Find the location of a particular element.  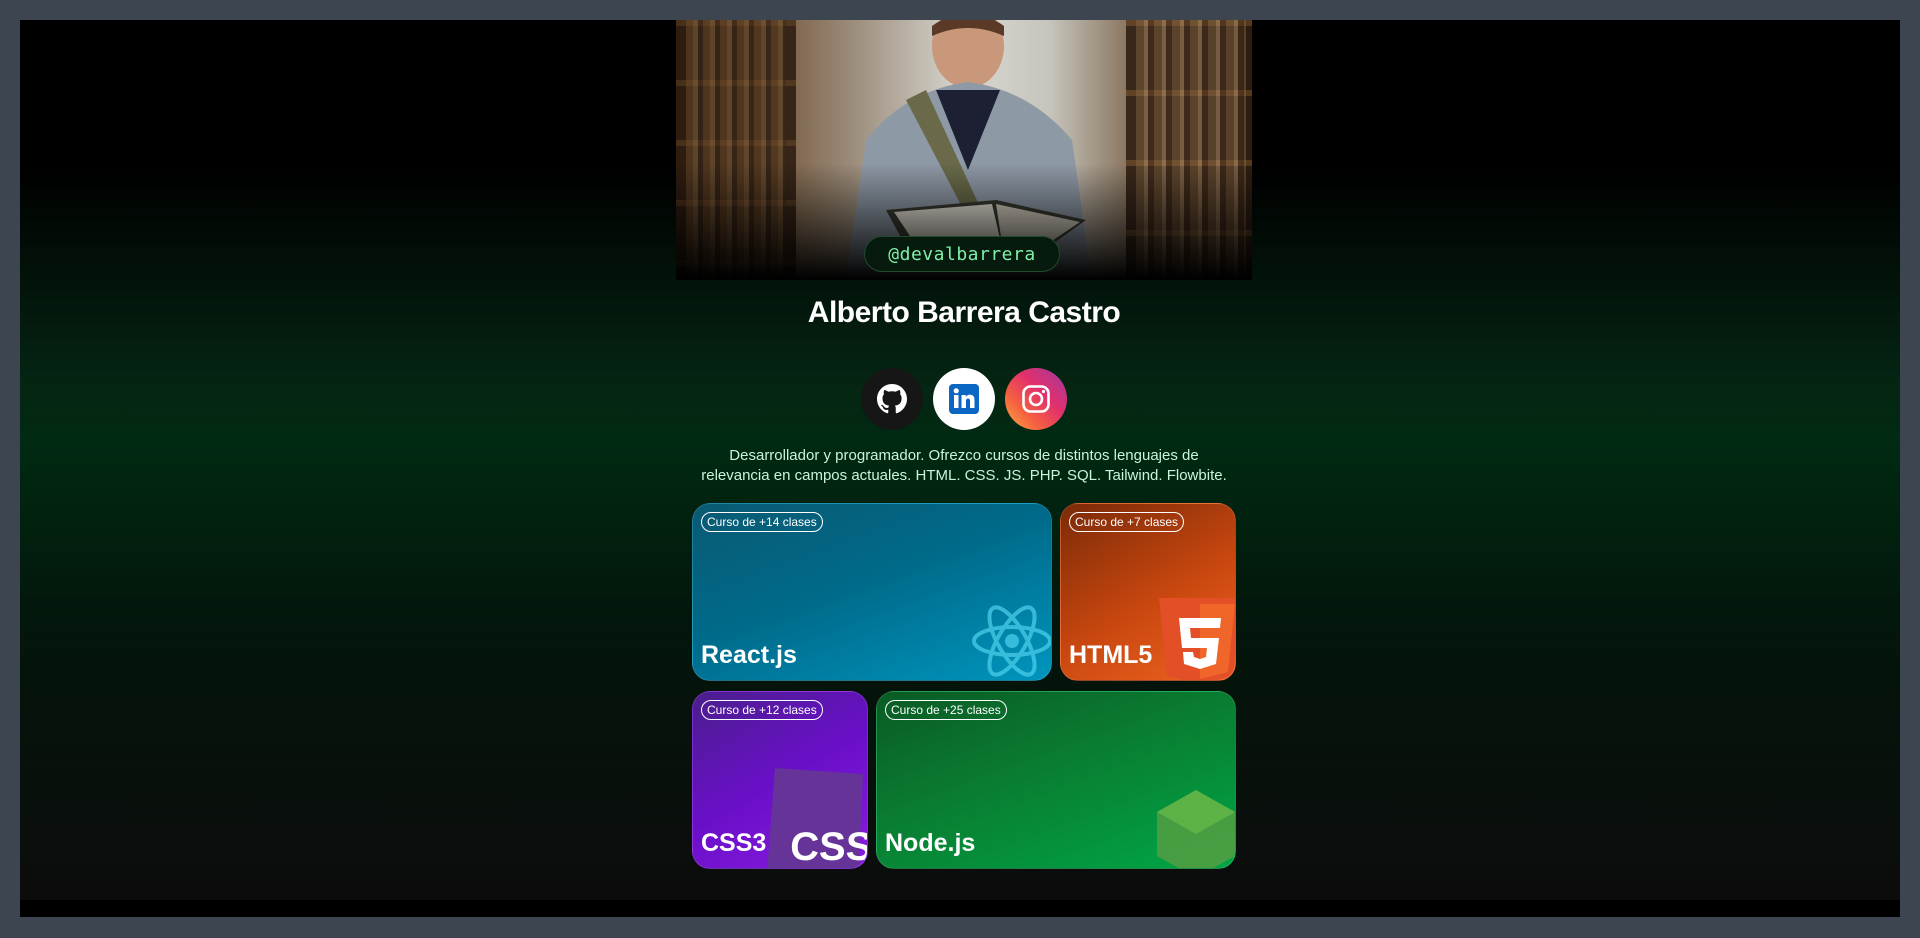

course-card-html5: Curso de +7 clases HTML5 is located at coordinates (1148, 592).